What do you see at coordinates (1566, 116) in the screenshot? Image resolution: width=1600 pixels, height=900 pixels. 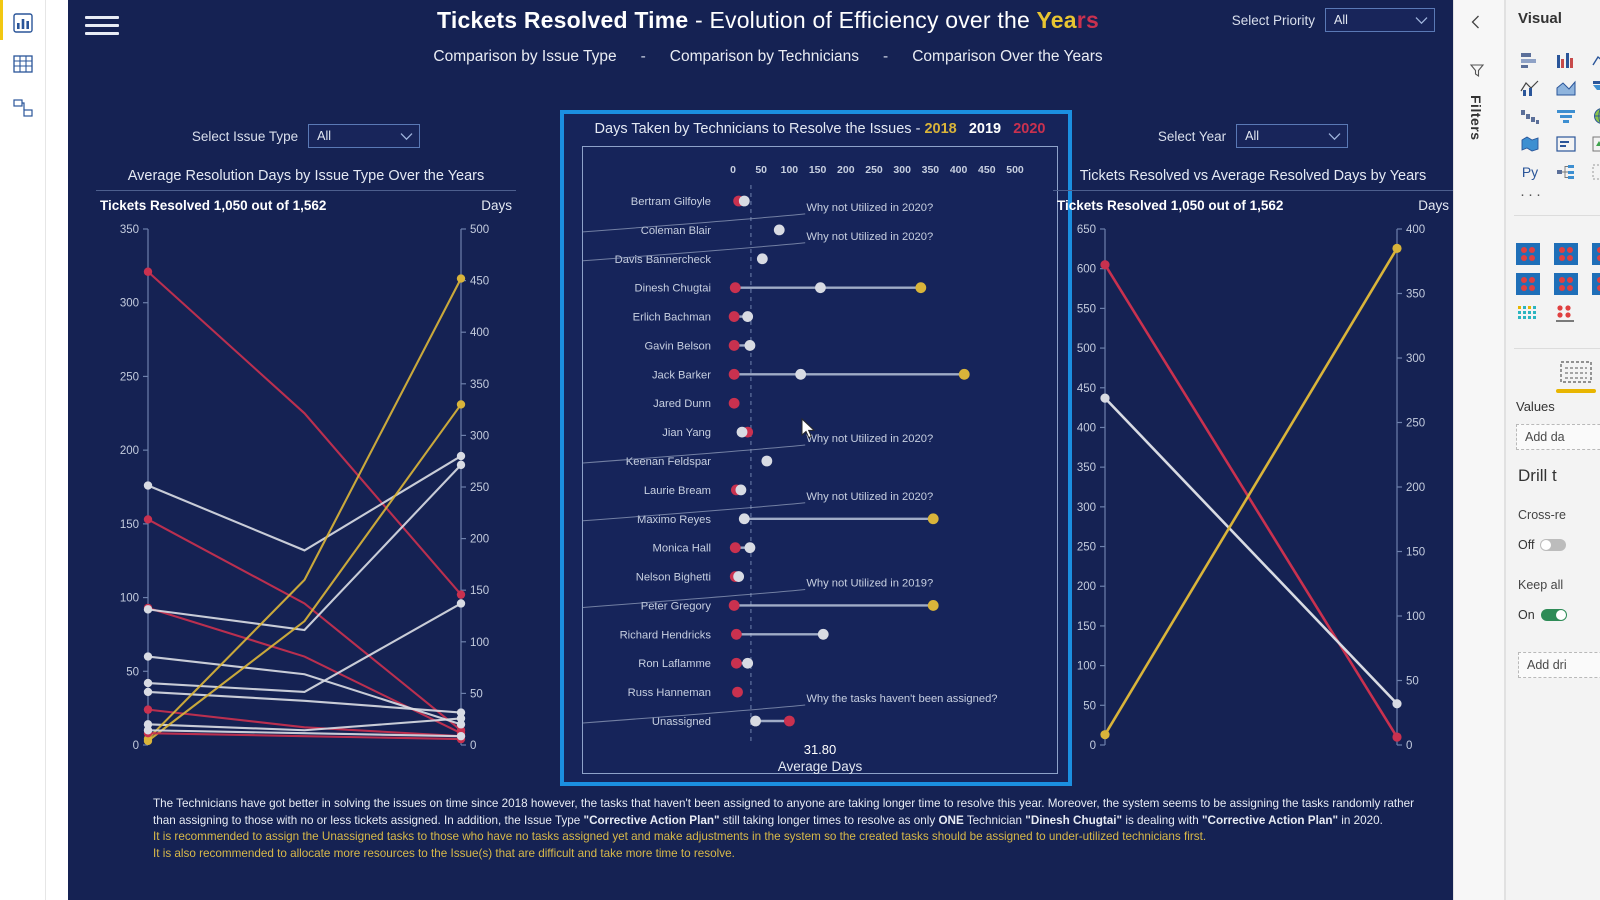 I see `funnel-chart-icon` at bounding box center [1566, 116].